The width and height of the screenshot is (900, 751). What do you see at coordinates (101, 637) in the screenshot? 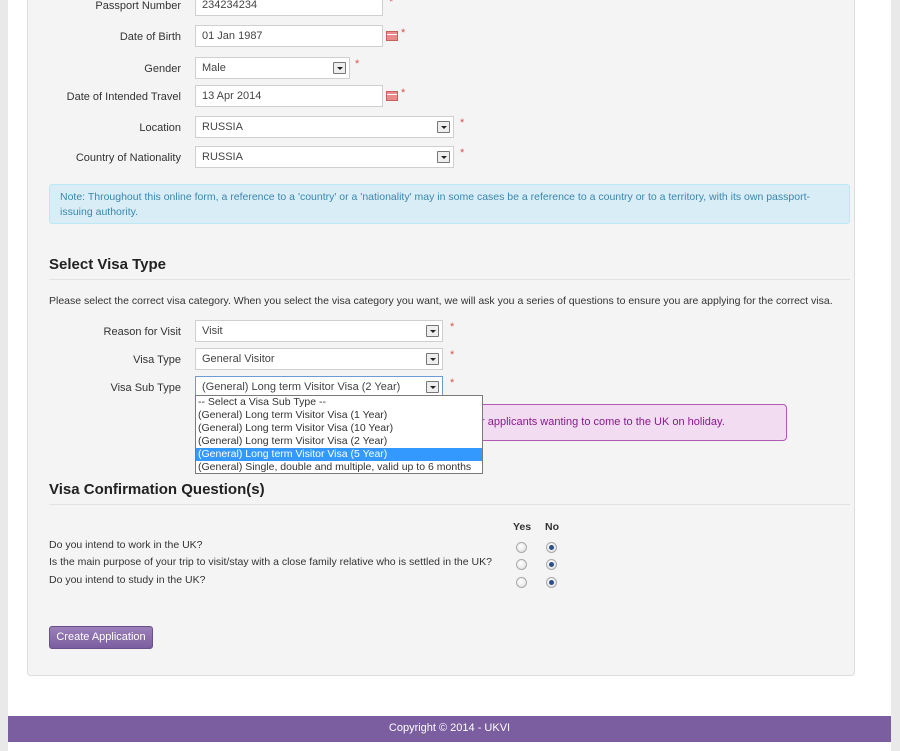
I see `create-application-button: Create Application` at bounding box center [101, 637].